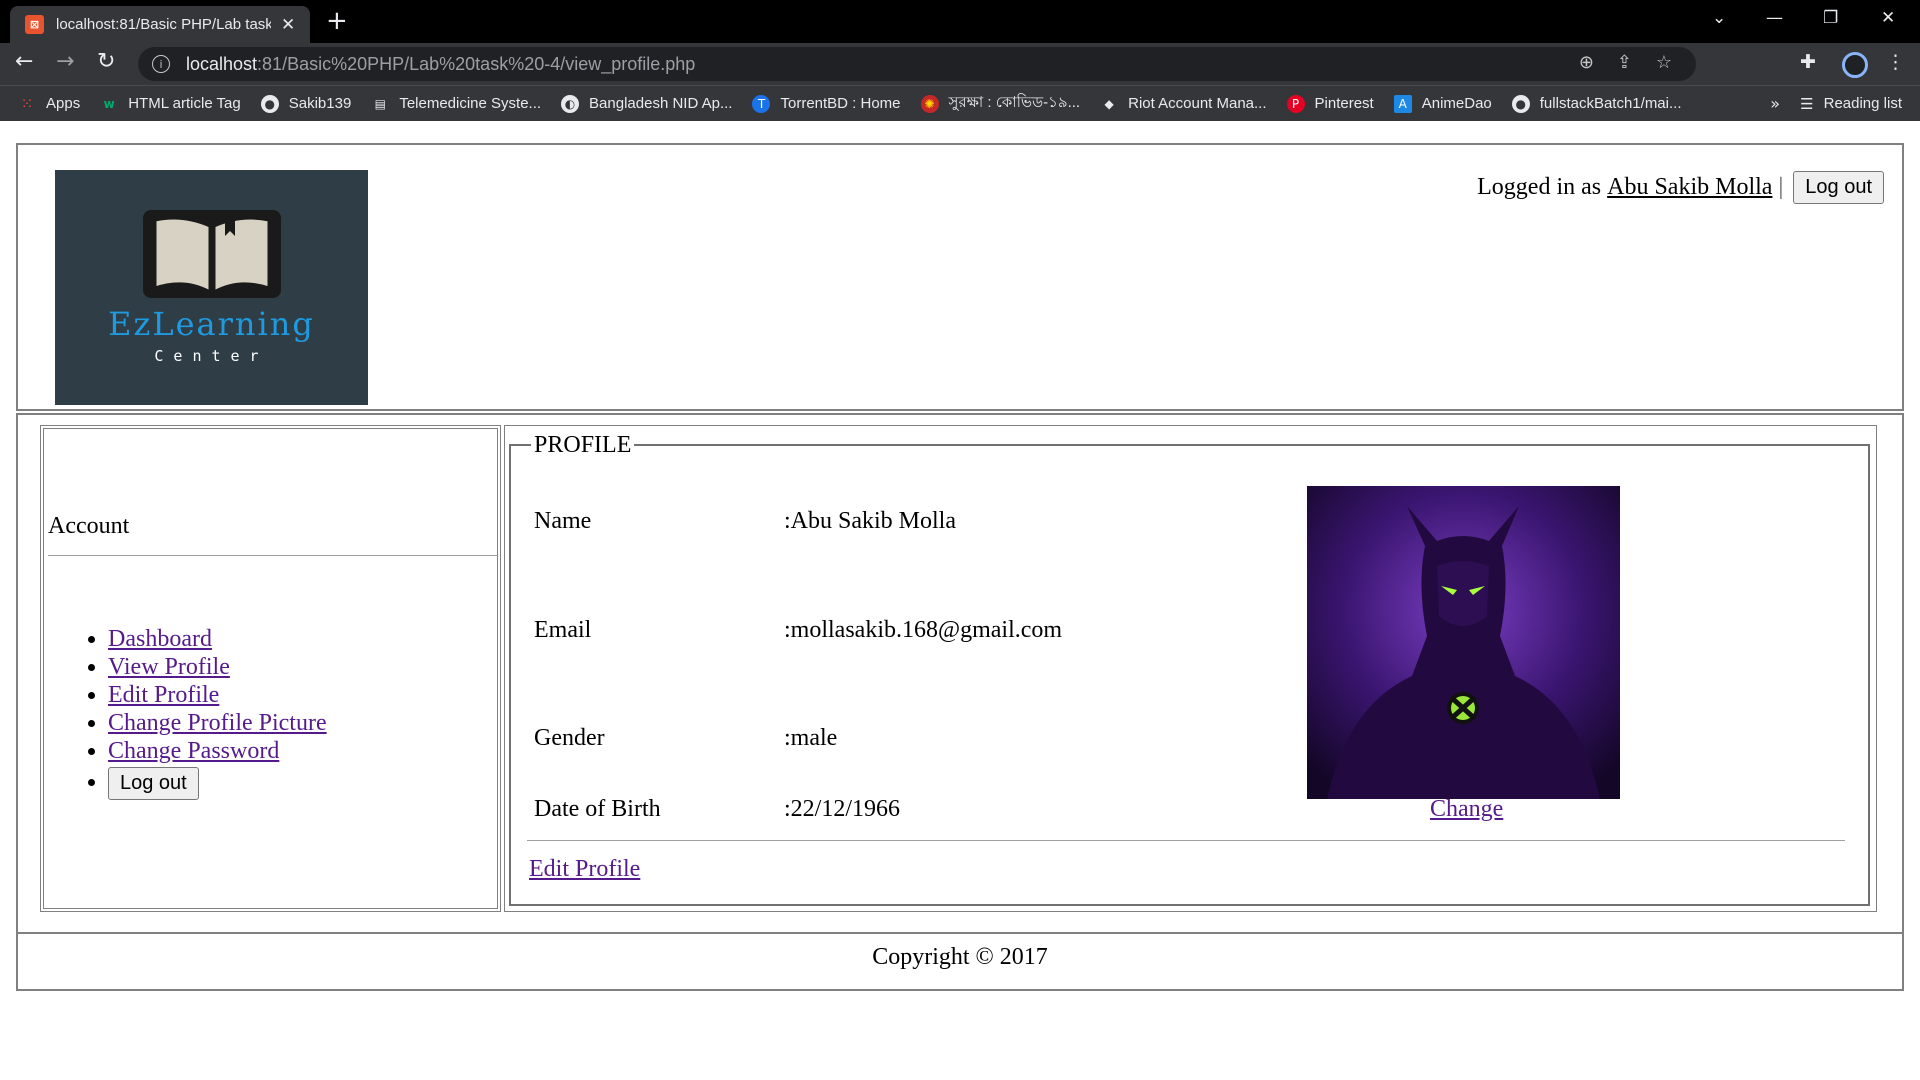  I want to click on sidebar-item-view-profile: View Profile, so click(217, 667).